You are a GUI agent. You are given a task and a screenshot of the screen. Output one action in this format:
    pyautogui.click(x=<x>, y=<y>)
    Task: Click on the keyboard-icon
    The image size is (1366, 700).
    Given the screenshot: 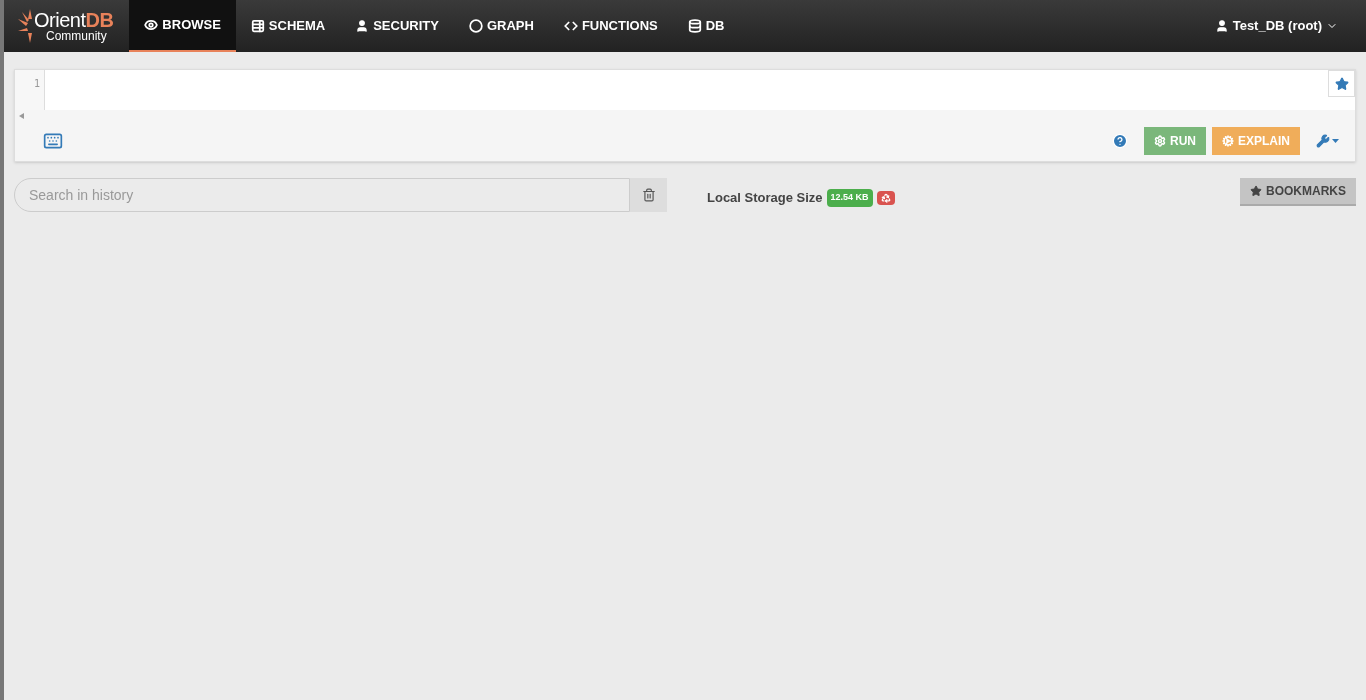 What is the action you would take?
    pyautogui.click(x=53, y=141)
    